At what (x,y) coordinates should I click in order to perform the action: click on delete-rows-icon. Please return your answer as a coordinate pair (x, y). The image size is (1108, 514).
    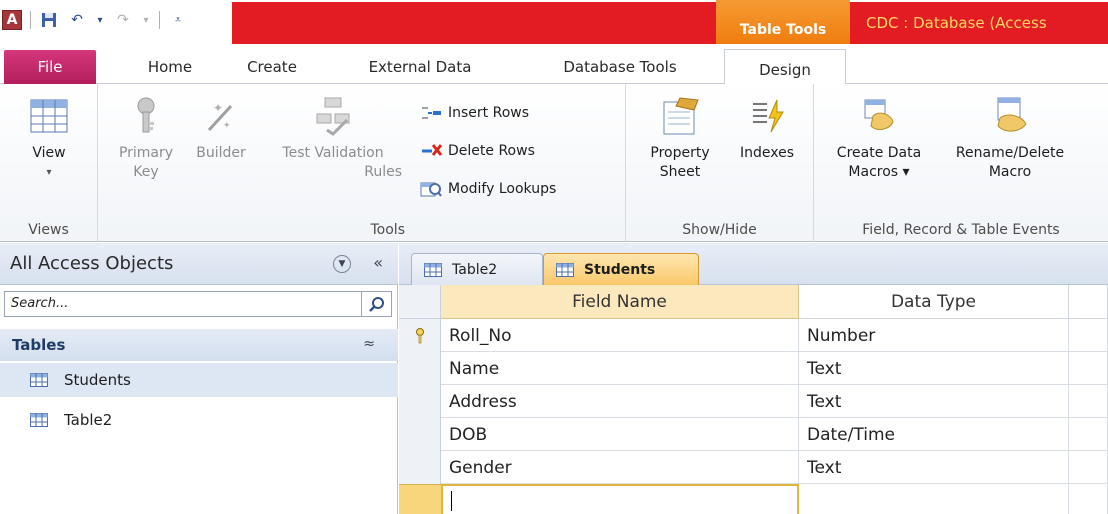
    Looking at the image, I should click on (432, 150).